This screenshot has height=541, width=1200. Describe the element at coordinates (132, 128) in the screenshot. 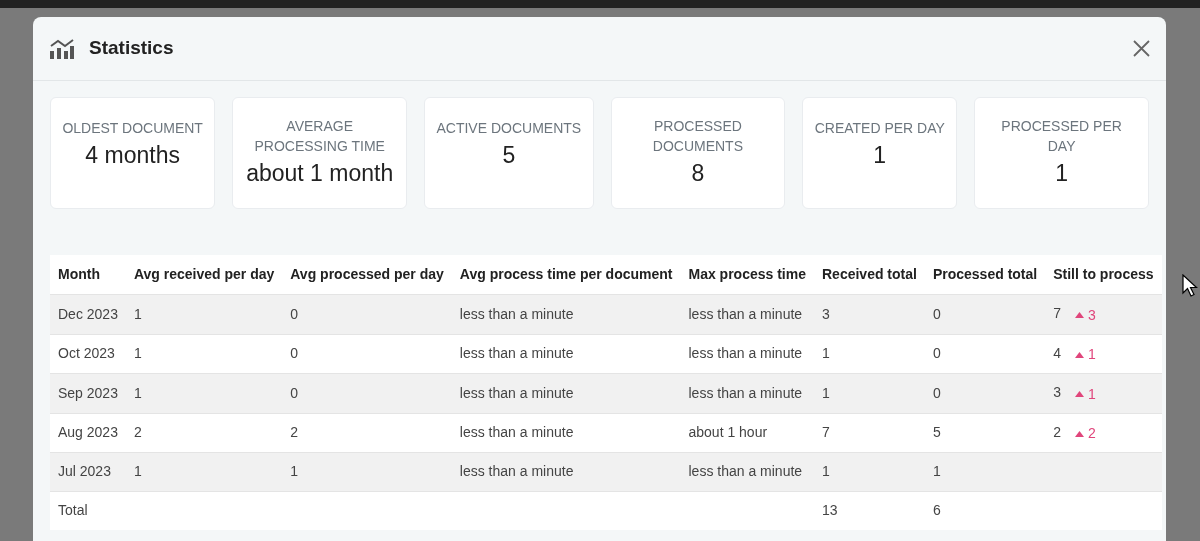

I see `stat-label: OLDEST DOCUMENT` at that location.